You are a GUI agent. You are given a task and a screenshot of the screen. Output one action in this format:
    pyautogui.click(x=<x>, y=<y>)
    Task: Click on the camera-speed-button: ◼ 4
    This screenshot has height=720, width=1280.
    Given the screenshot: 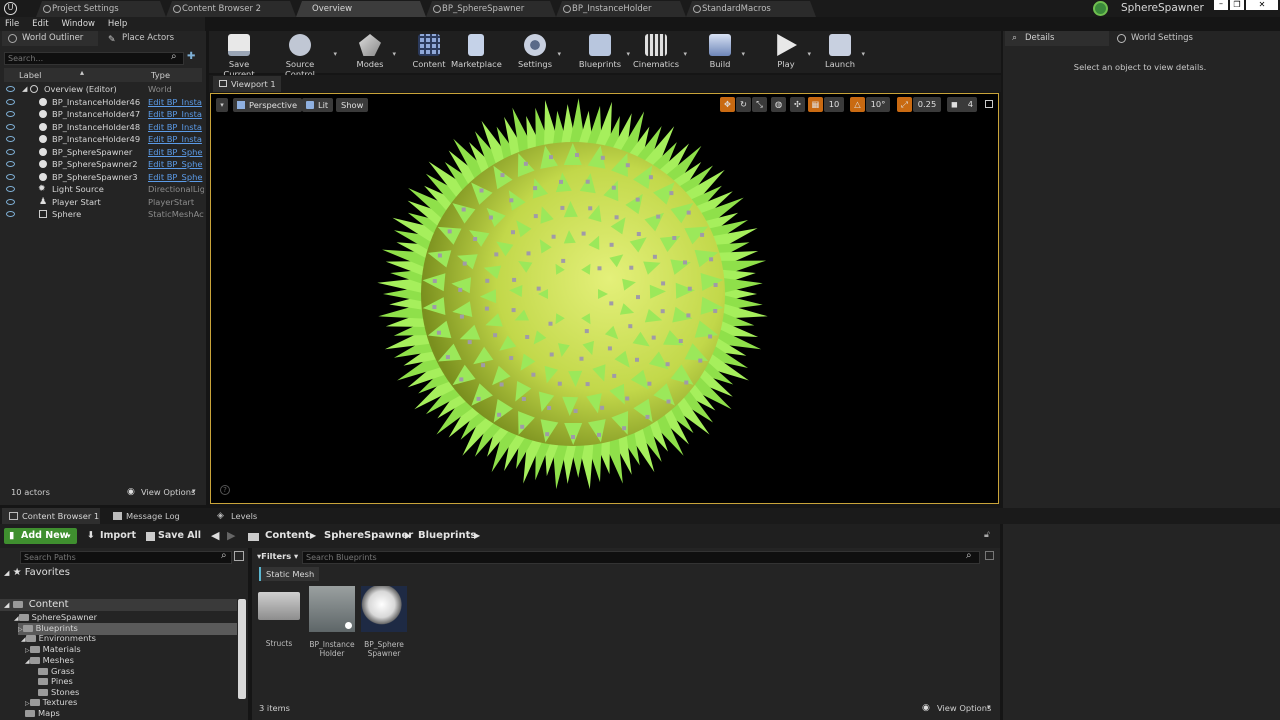 What is the action you would take?
    pyautogui.click(x=962, y=104)
    